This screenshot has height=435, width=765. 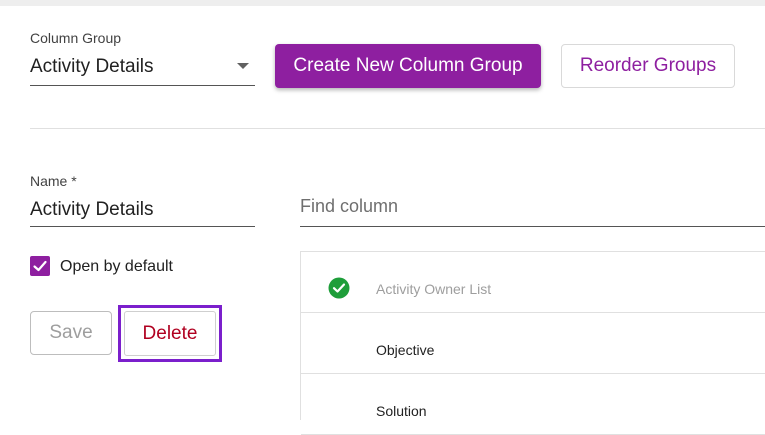 I want to click on name-label: Name *, so click(x=53, y=181).